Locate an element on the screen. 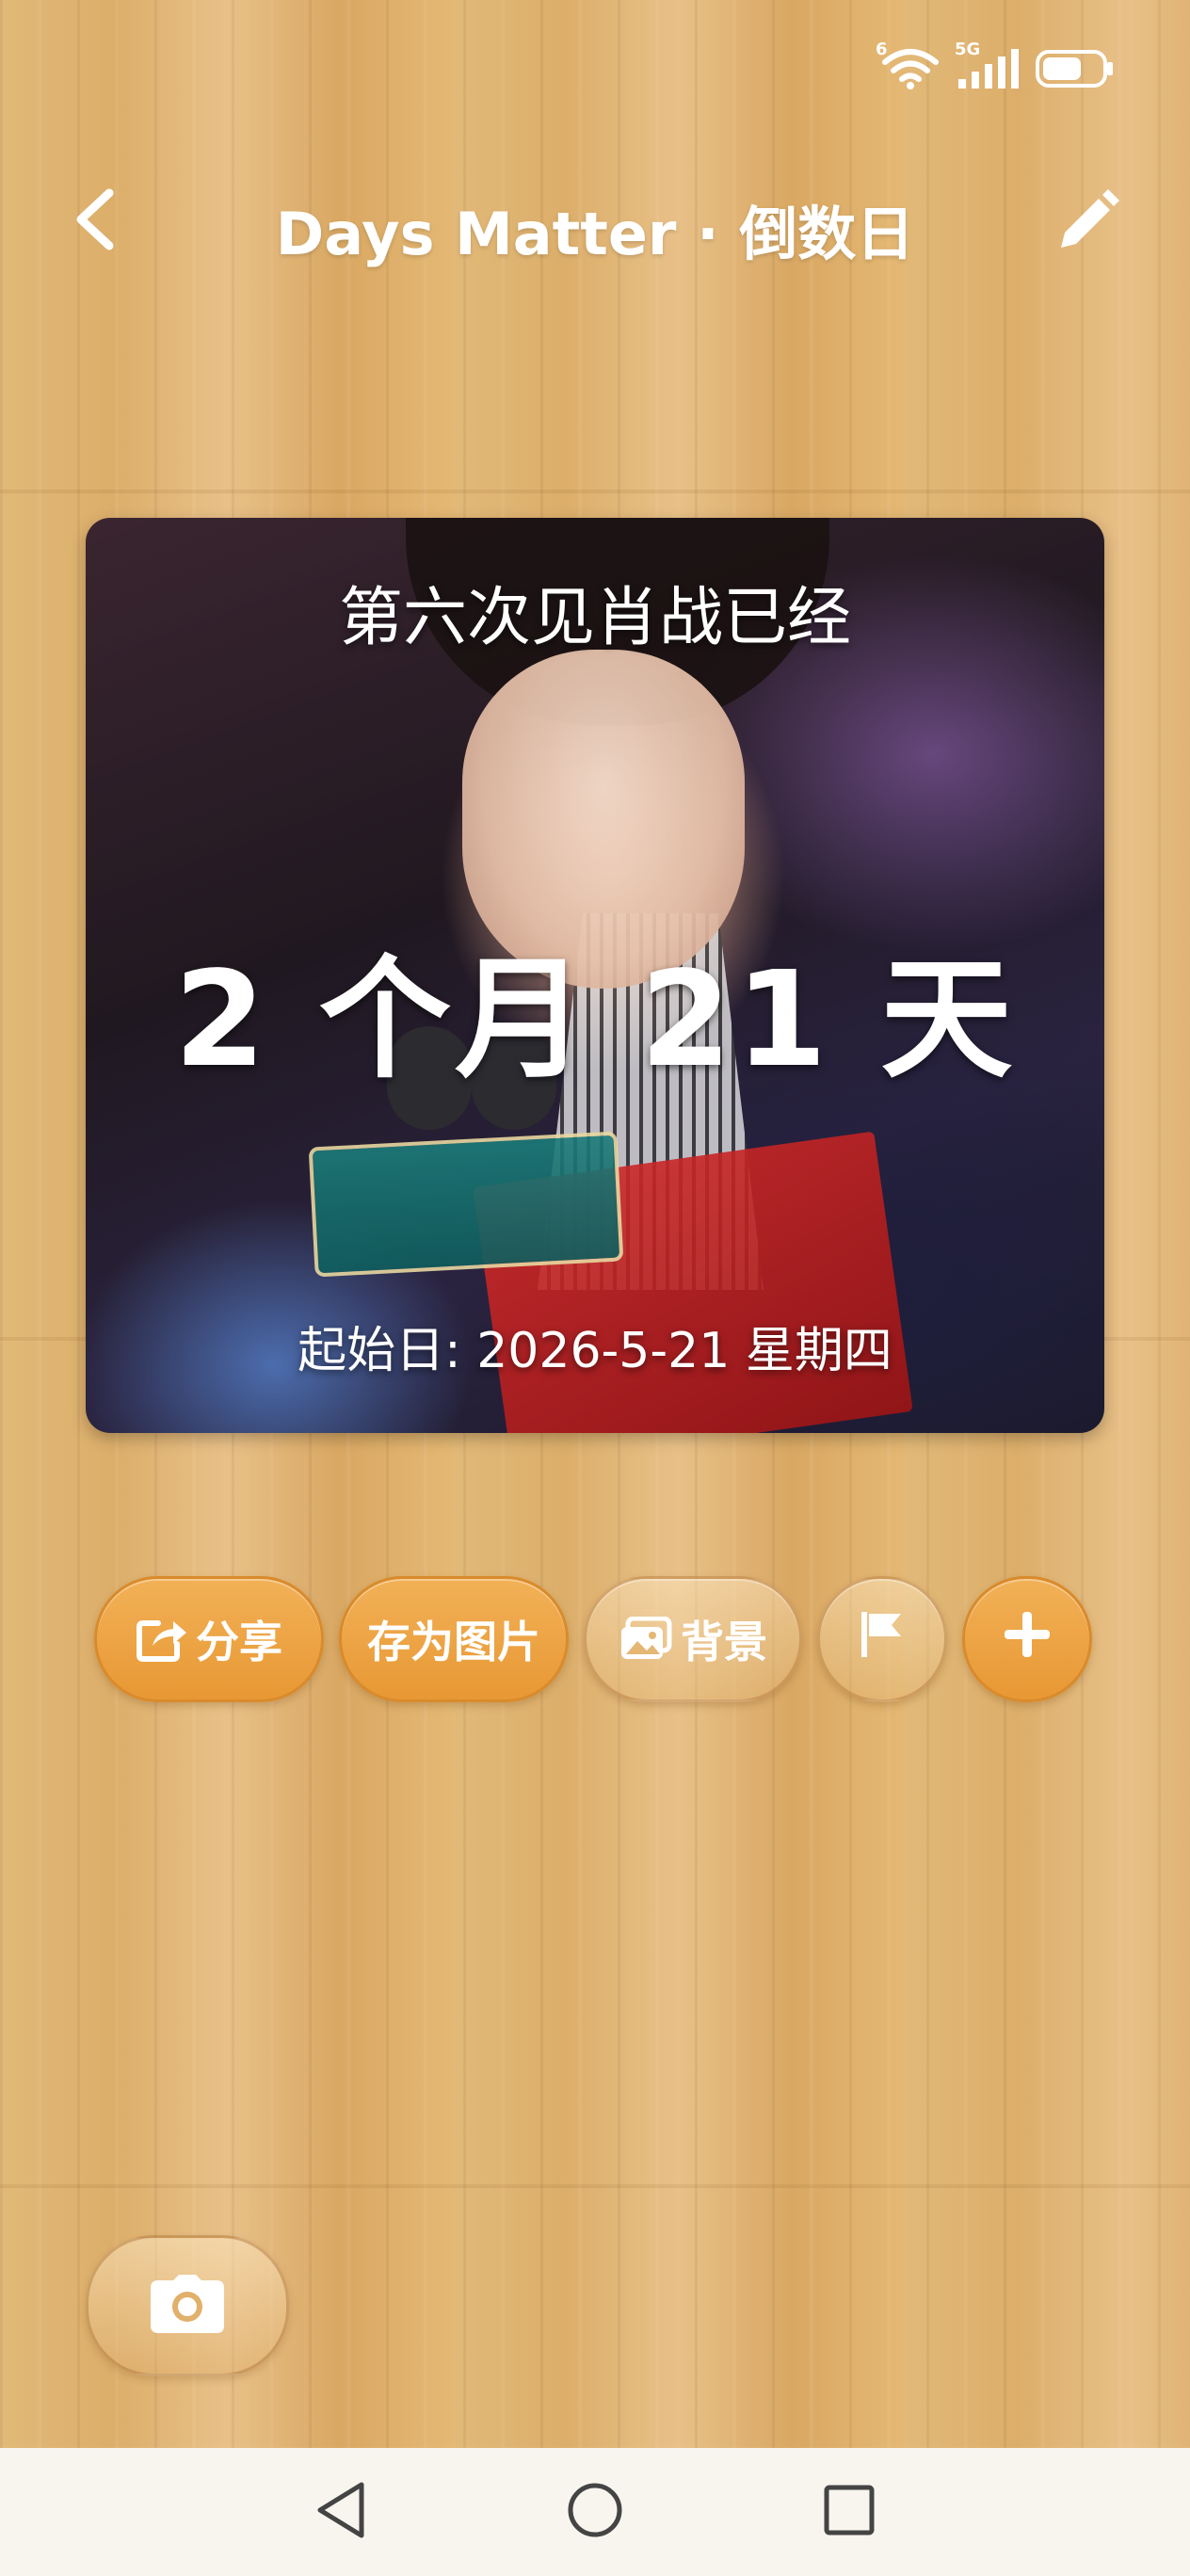 Image resolution: width=1190 pixels, height=2576 pixels. flag-button is located at coordinates (882, 1639).